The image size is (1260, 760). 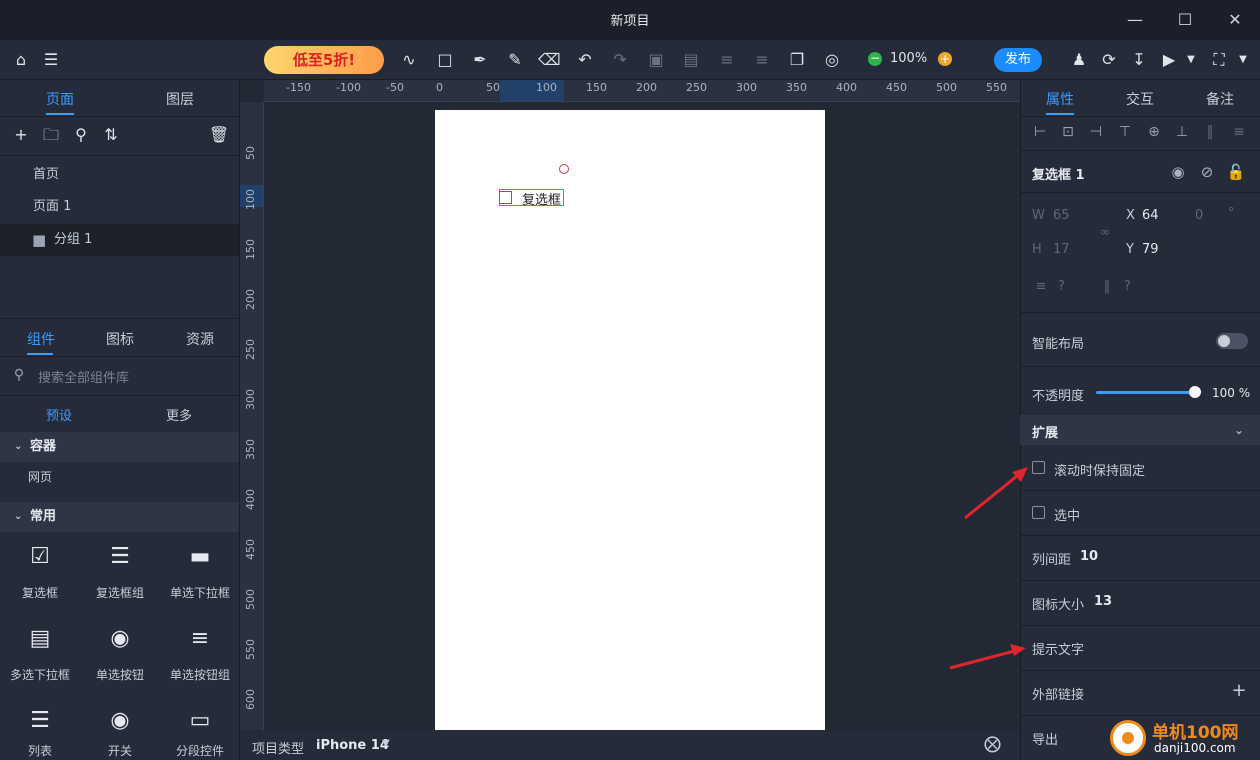 What do you see at coordinates (797, 60) in the screenshot?
I see `layer-order-icon: ❐` at bounding box center [797, 60].